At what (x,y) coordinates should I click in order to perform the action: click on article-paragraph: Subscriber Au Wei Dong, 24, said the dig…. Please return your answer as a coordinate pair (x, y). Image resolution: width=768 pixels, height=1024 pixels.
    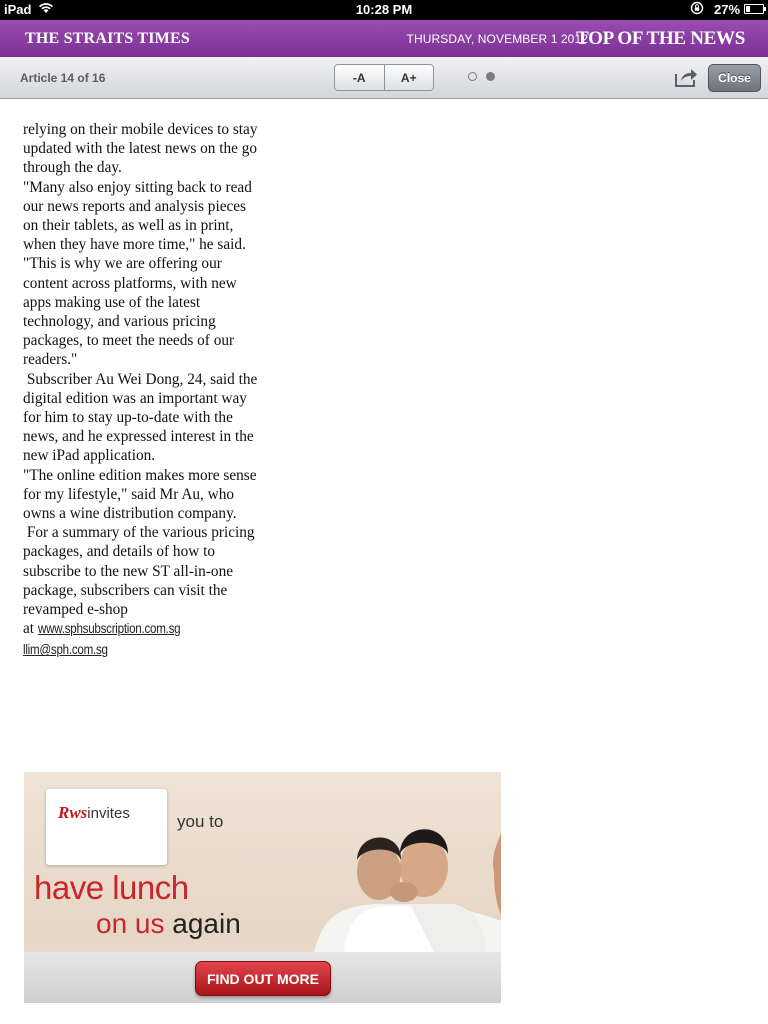
    Looking at the image, I should click on (142, 417).